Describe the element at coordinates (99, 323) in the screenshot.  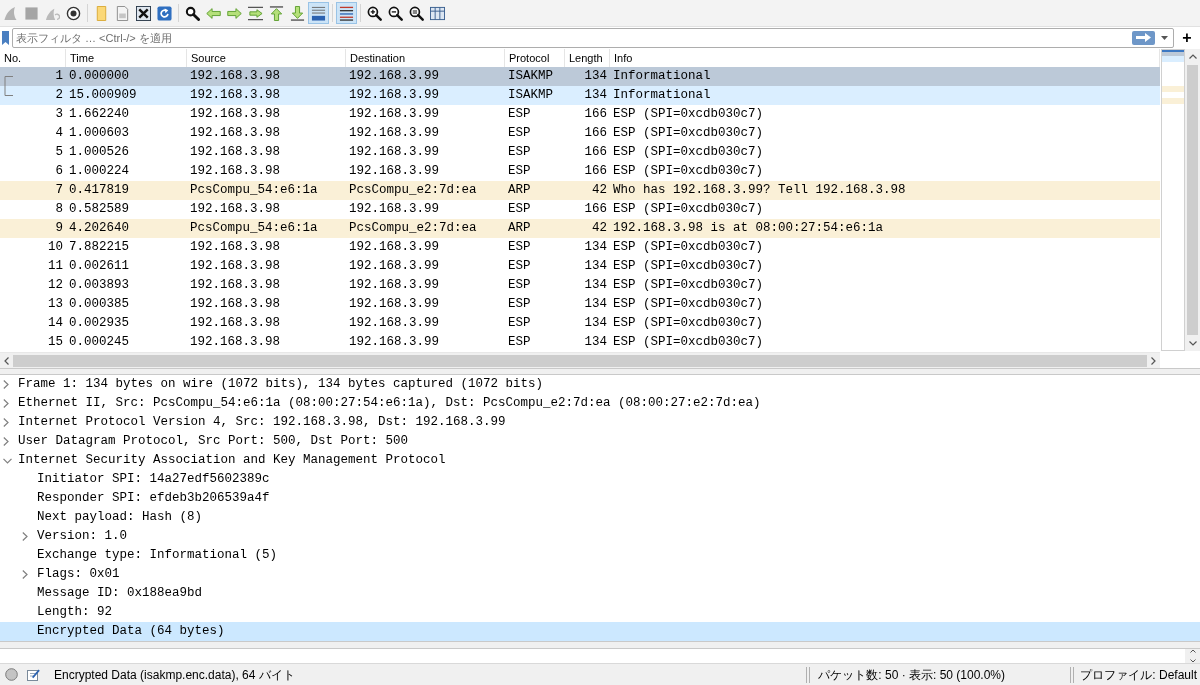
I see `table-cell-text: 0.002935` at that location.